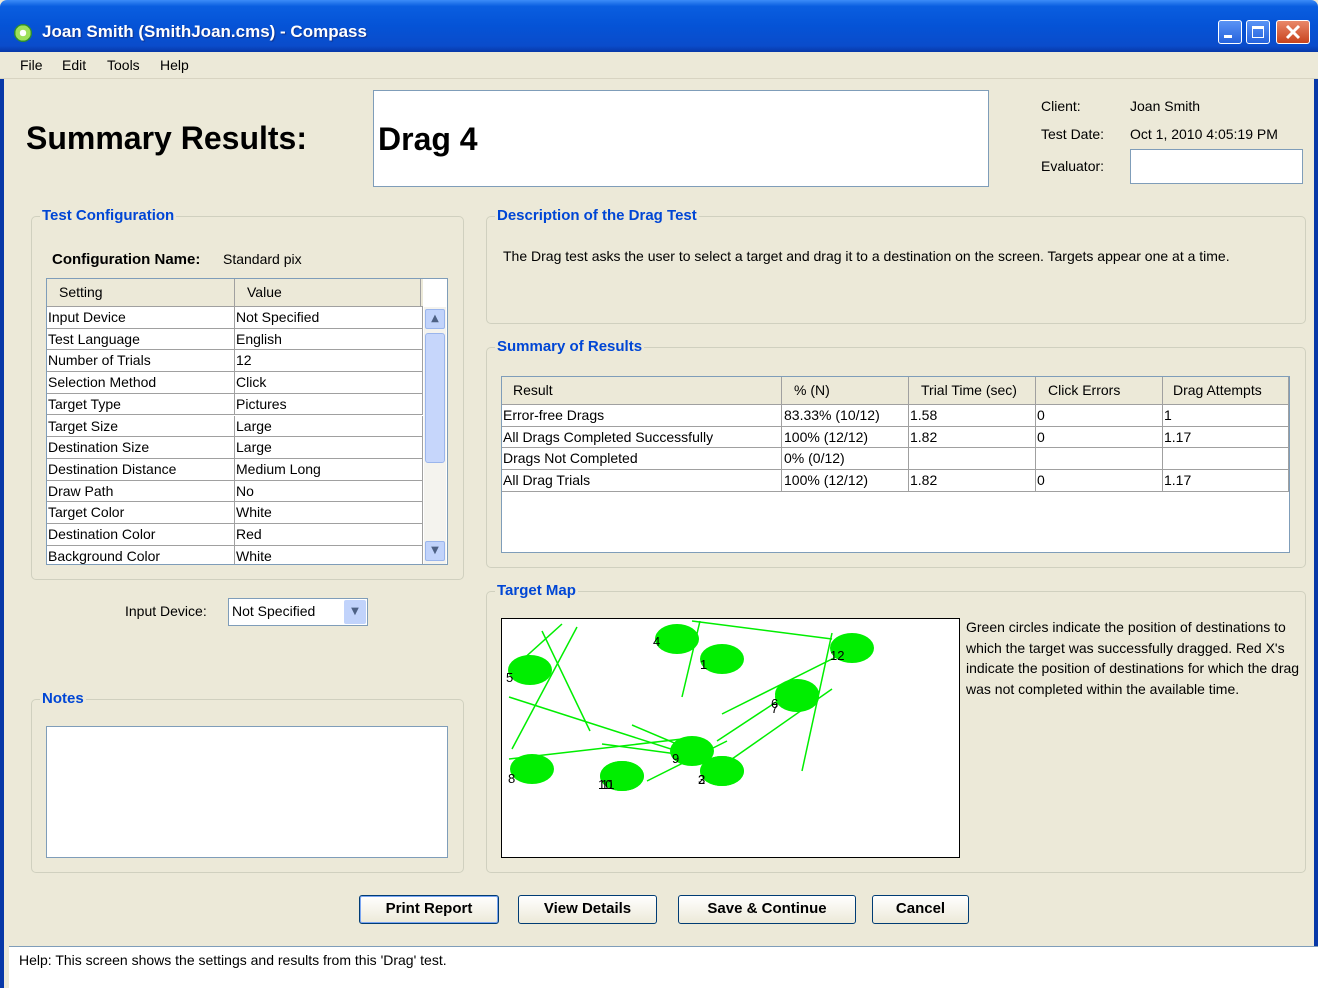 The width and height of the screenshot is (1318, 988). I want to click on configuration-row: Number of Trials 12, so click(235, 361).